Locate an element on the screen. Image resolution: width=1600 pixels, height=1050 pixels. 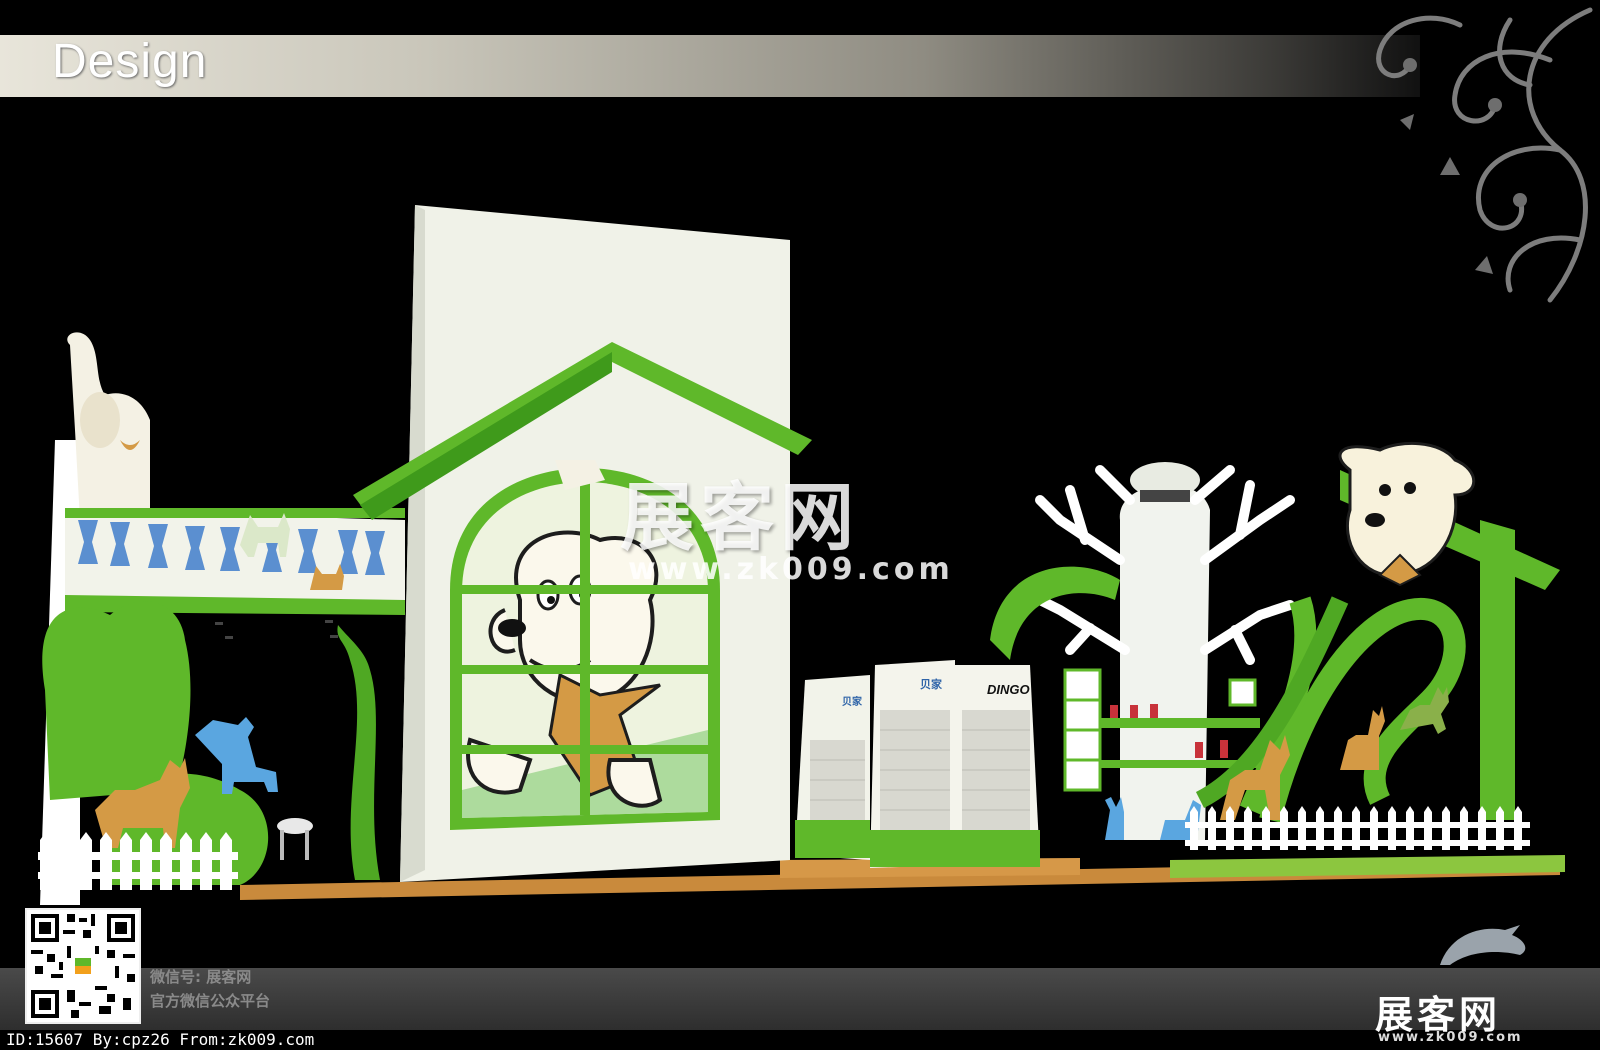
kiosk-sign-dingo: DINGO is located at coordinates (1008, 689).